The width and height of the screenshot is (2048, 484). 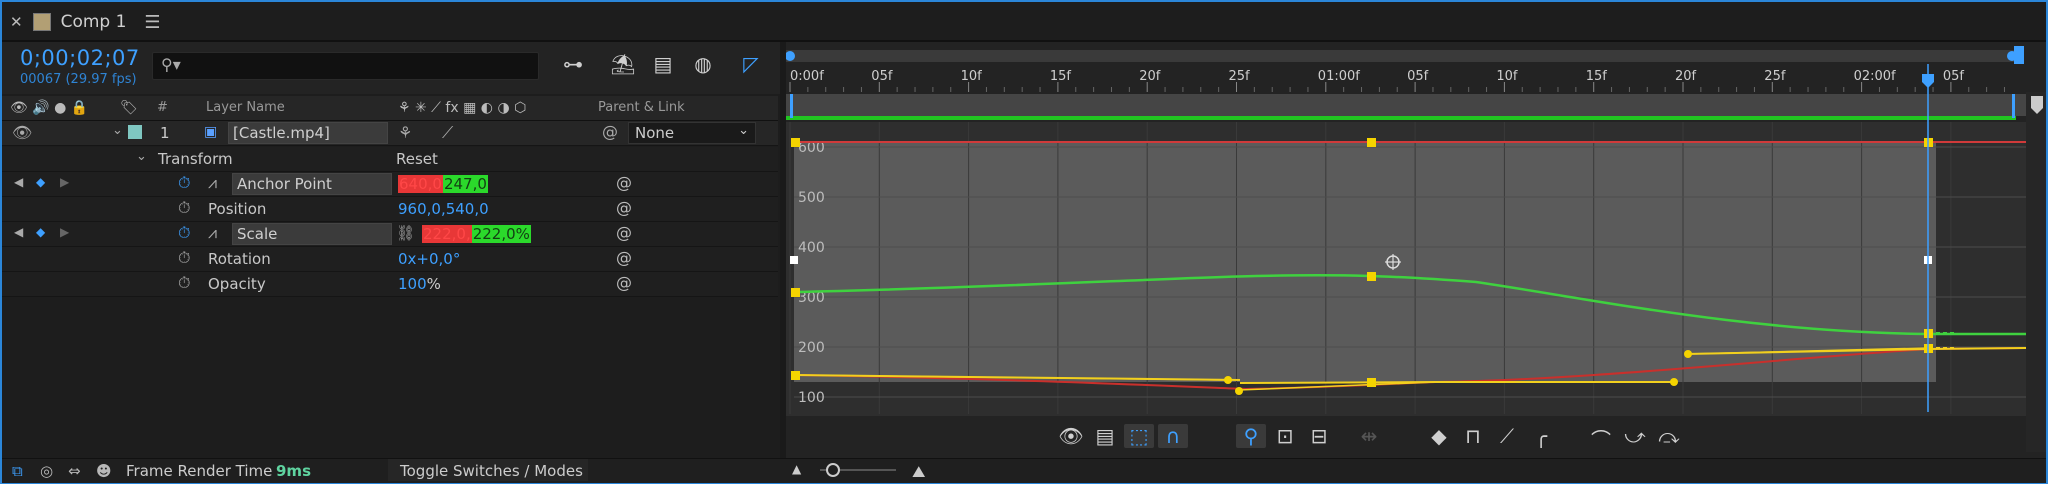 I want to click on layer-switches-toggle-icon: ⧉, so click(x=17, y=471).